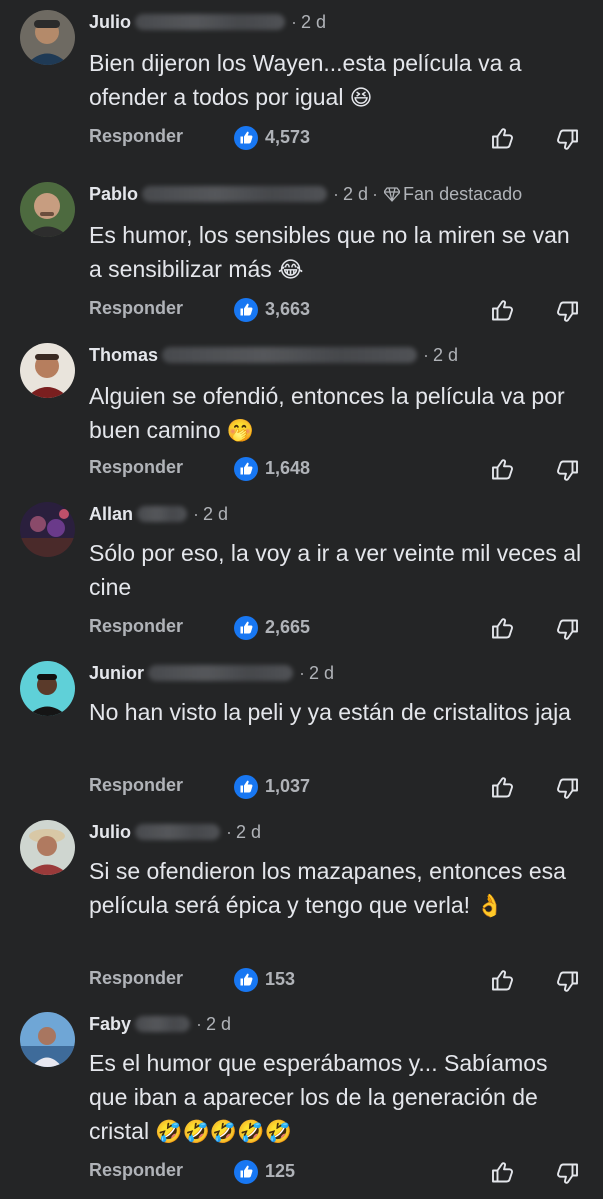  What do you see at coordinates (305, 194) in the screenshot?
I see `comment-header: Pablo · 2 d · Fan destacado` at bounding box center [305, 194].